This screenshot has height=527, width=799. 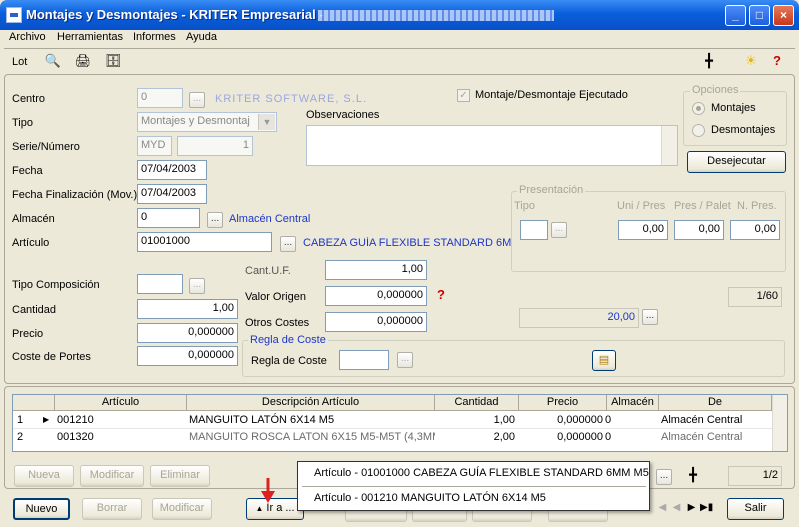 I want to click on grid-scrollbar, so click(x=779, y=423).